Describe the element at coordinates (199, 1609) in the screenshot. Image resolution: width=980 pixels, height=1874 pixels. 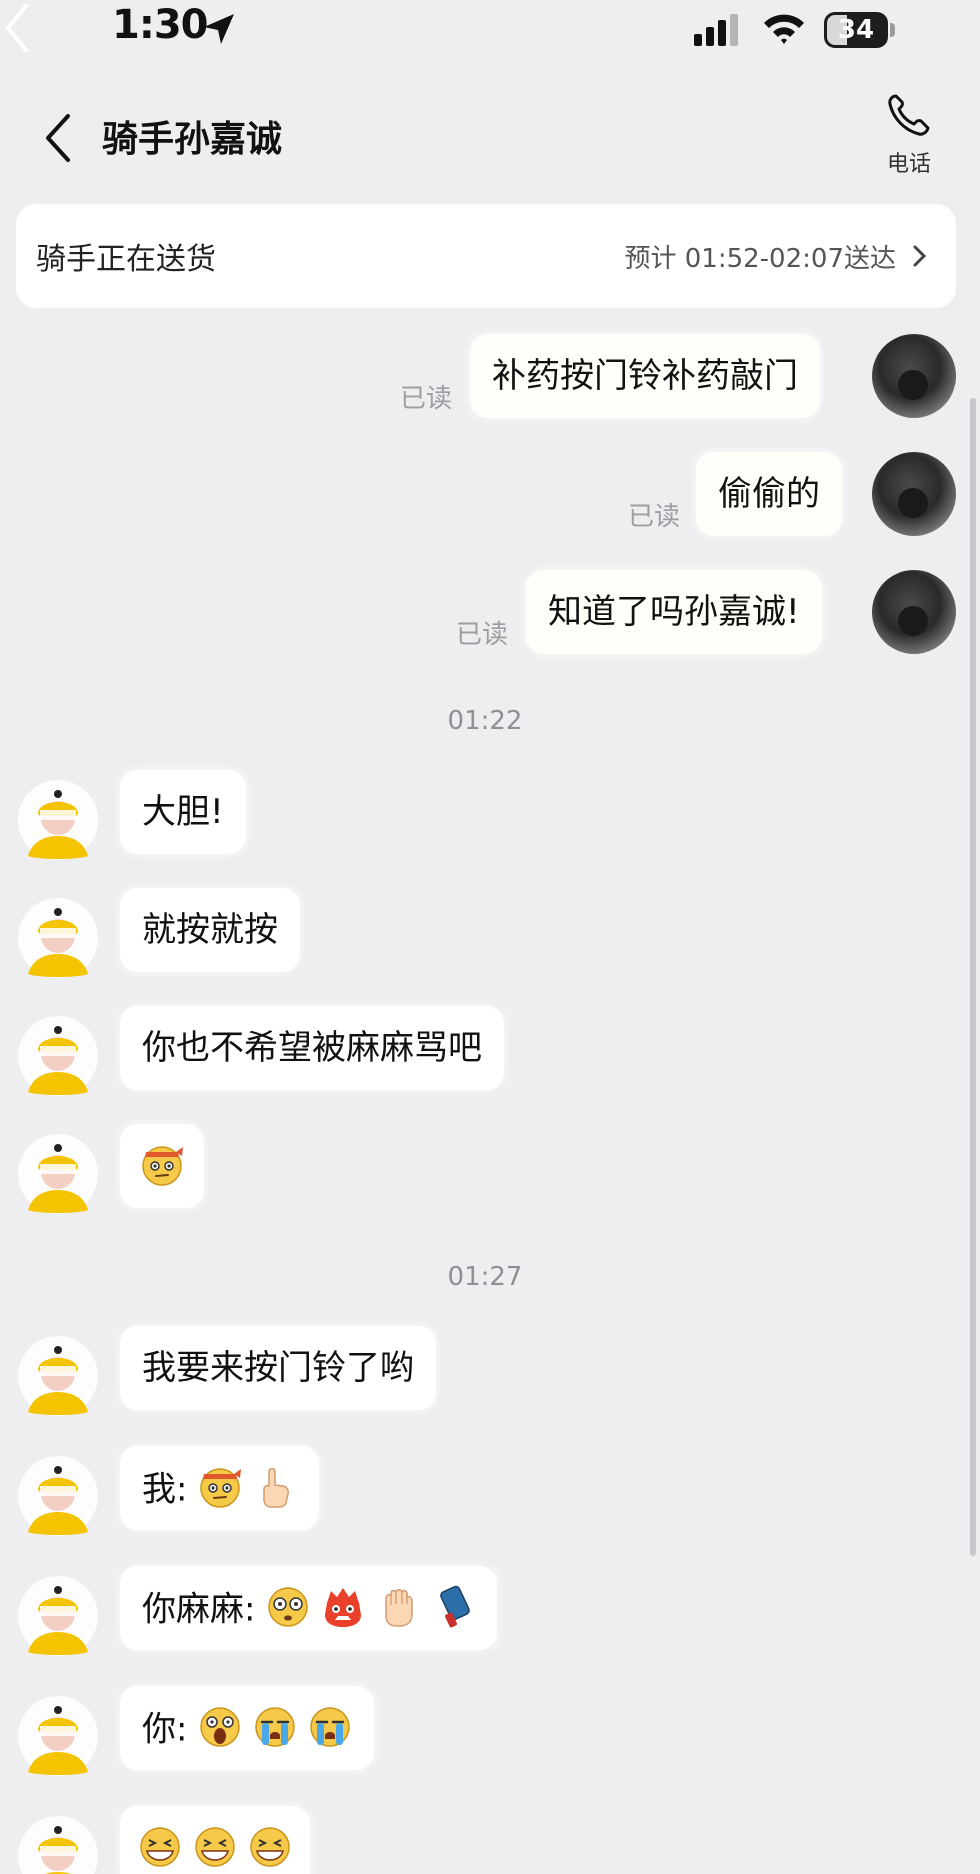
I see `message-text: 你麻麻:` at that location.